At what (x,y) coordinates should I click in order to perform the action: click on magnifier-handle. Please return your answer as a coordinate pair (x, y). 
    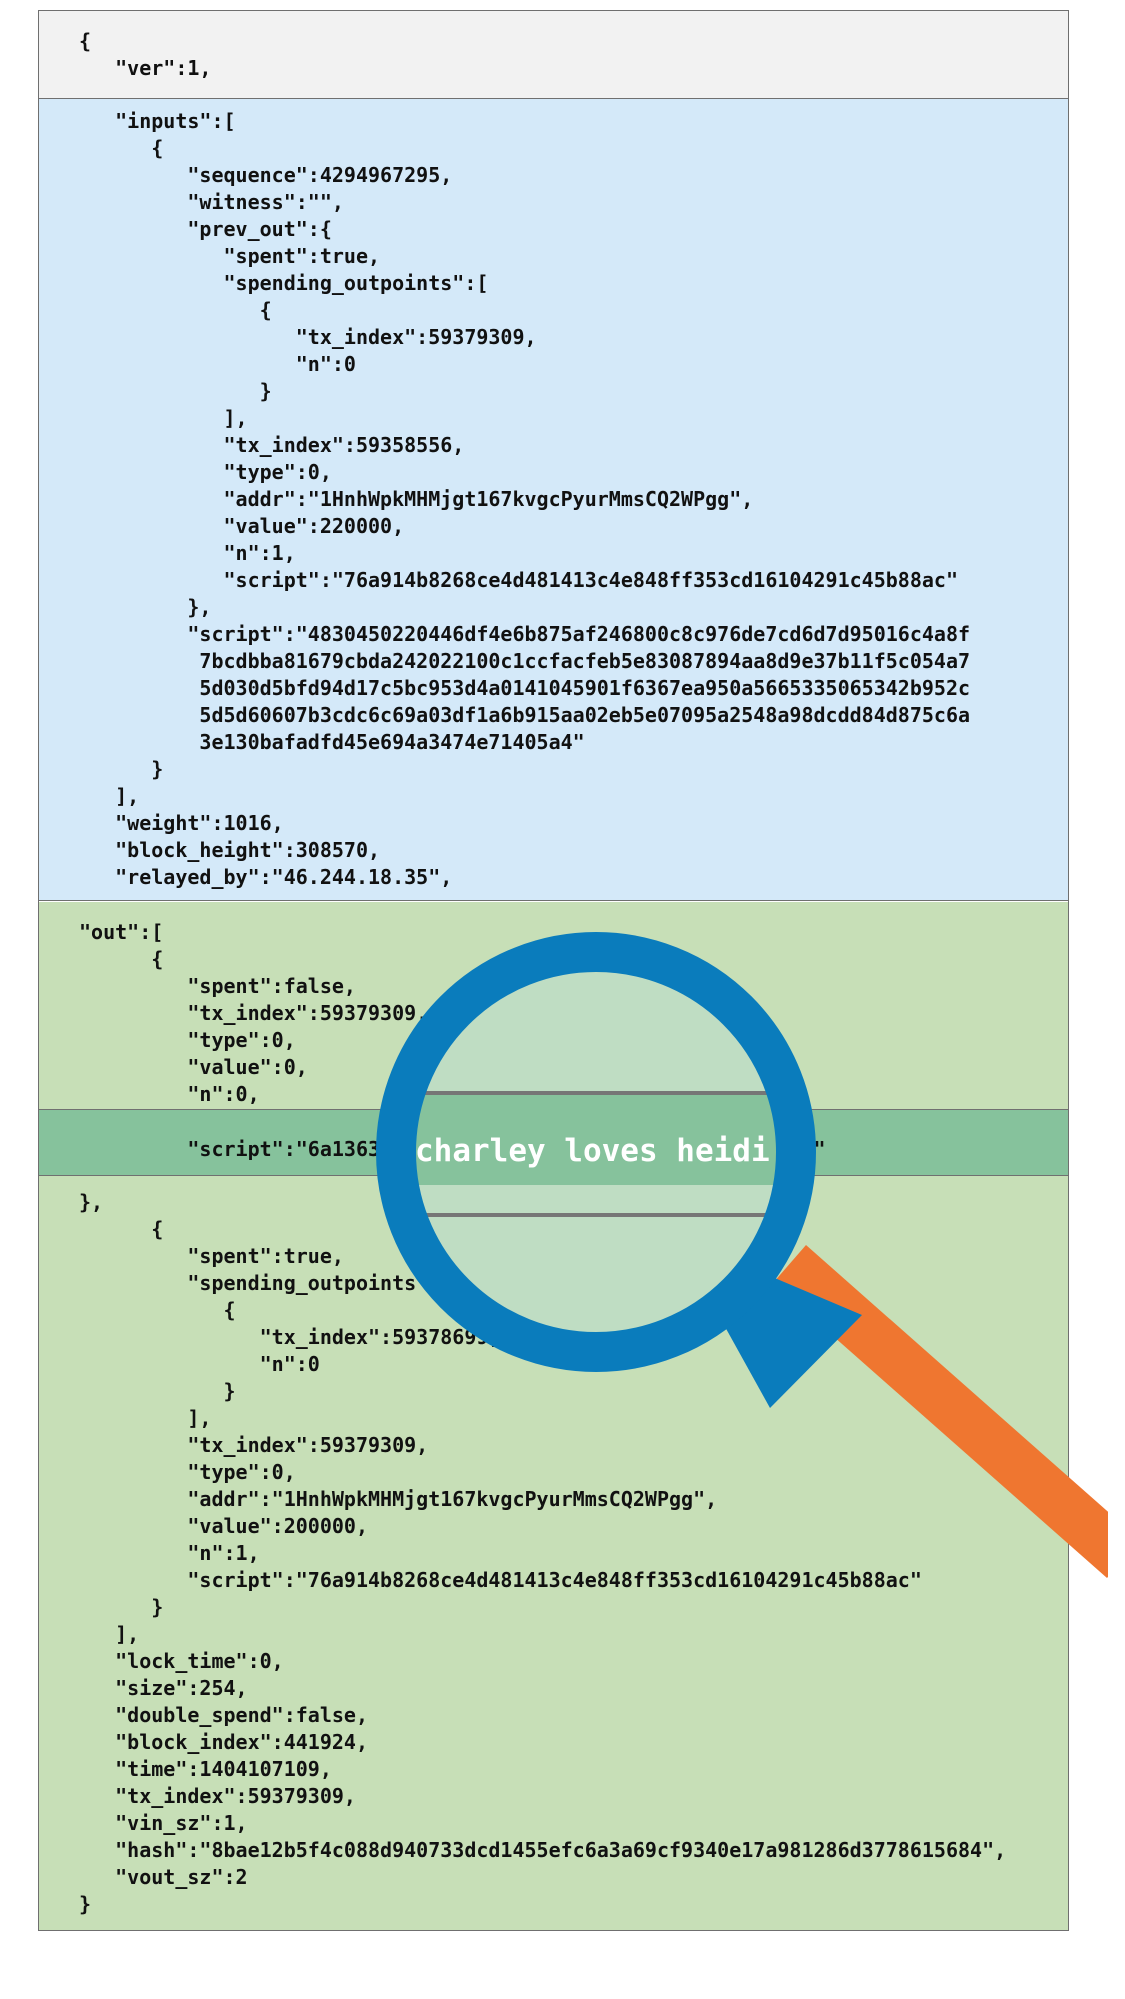
    Looking at the image, I should click on (940, 1411).